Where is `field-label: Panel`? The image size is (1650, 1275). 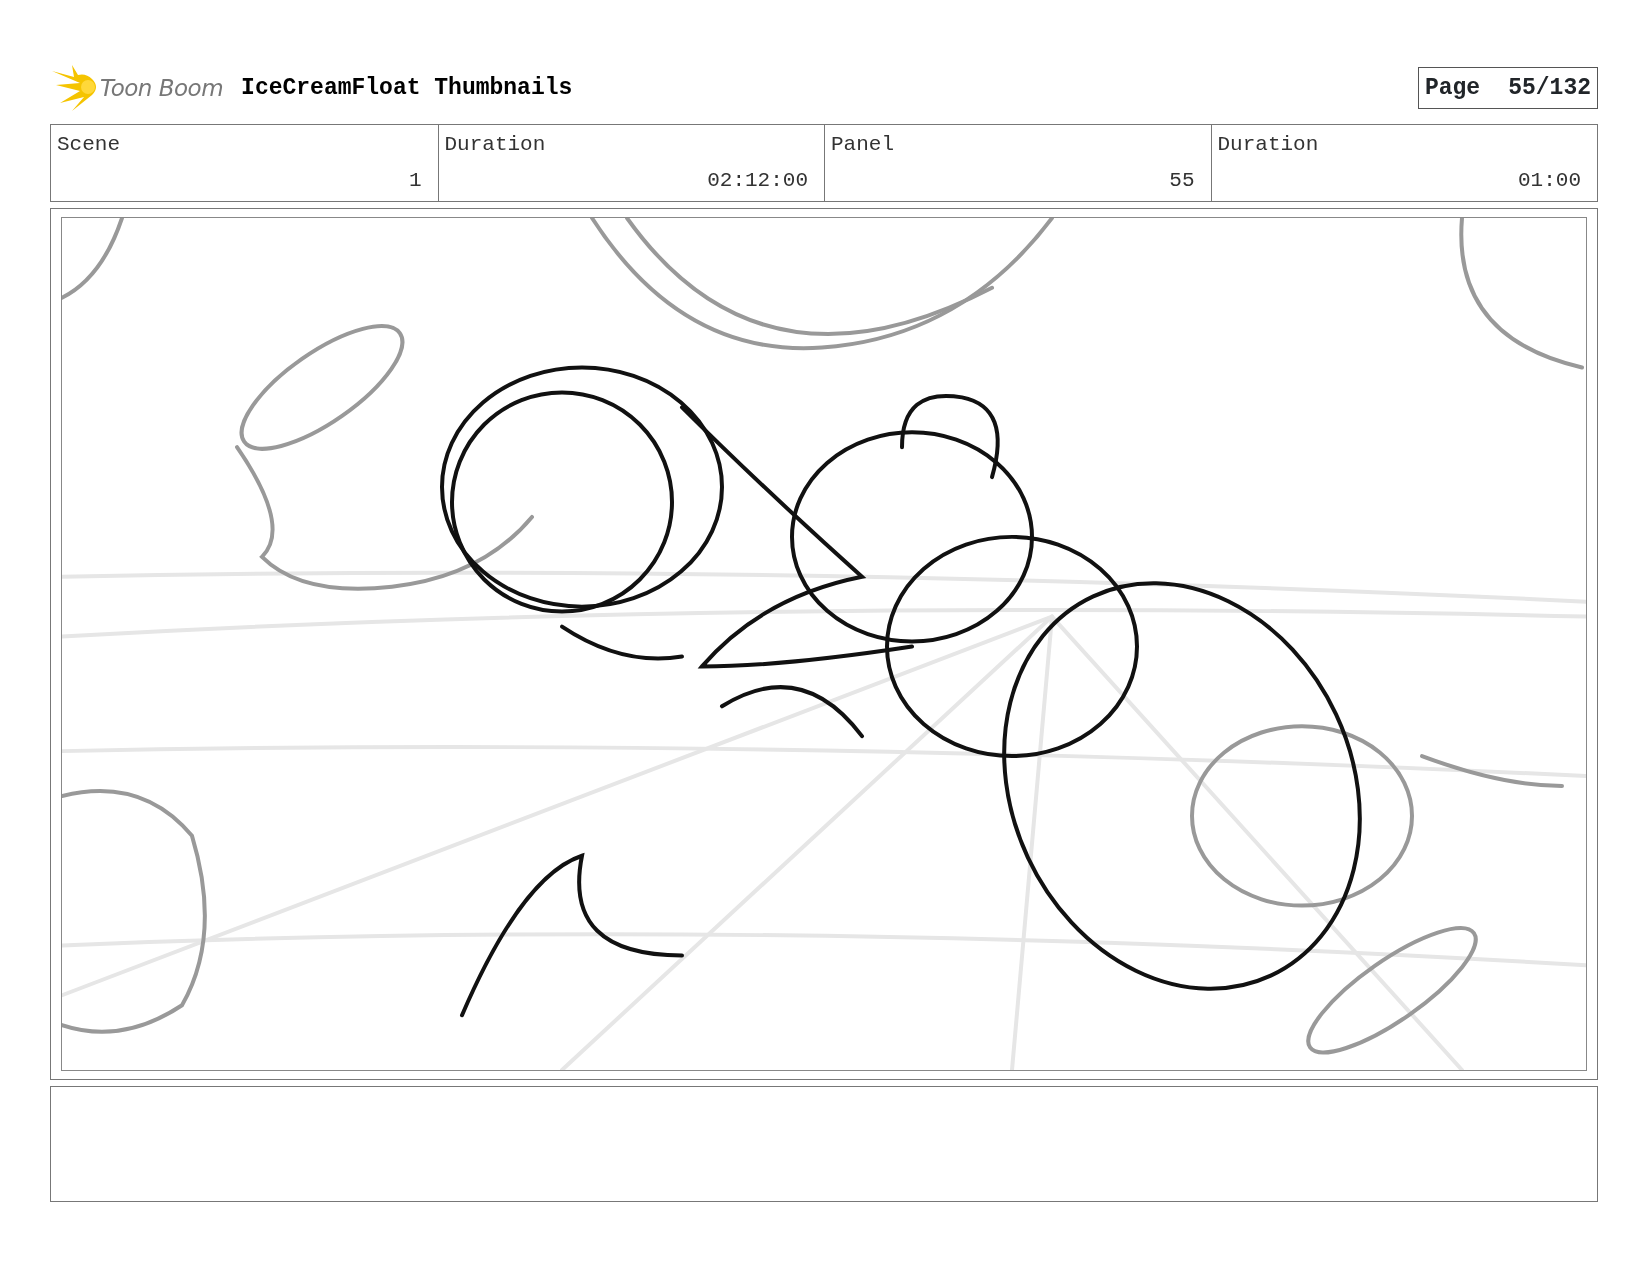
field-label: Panel is located at coordinates (863, 145).